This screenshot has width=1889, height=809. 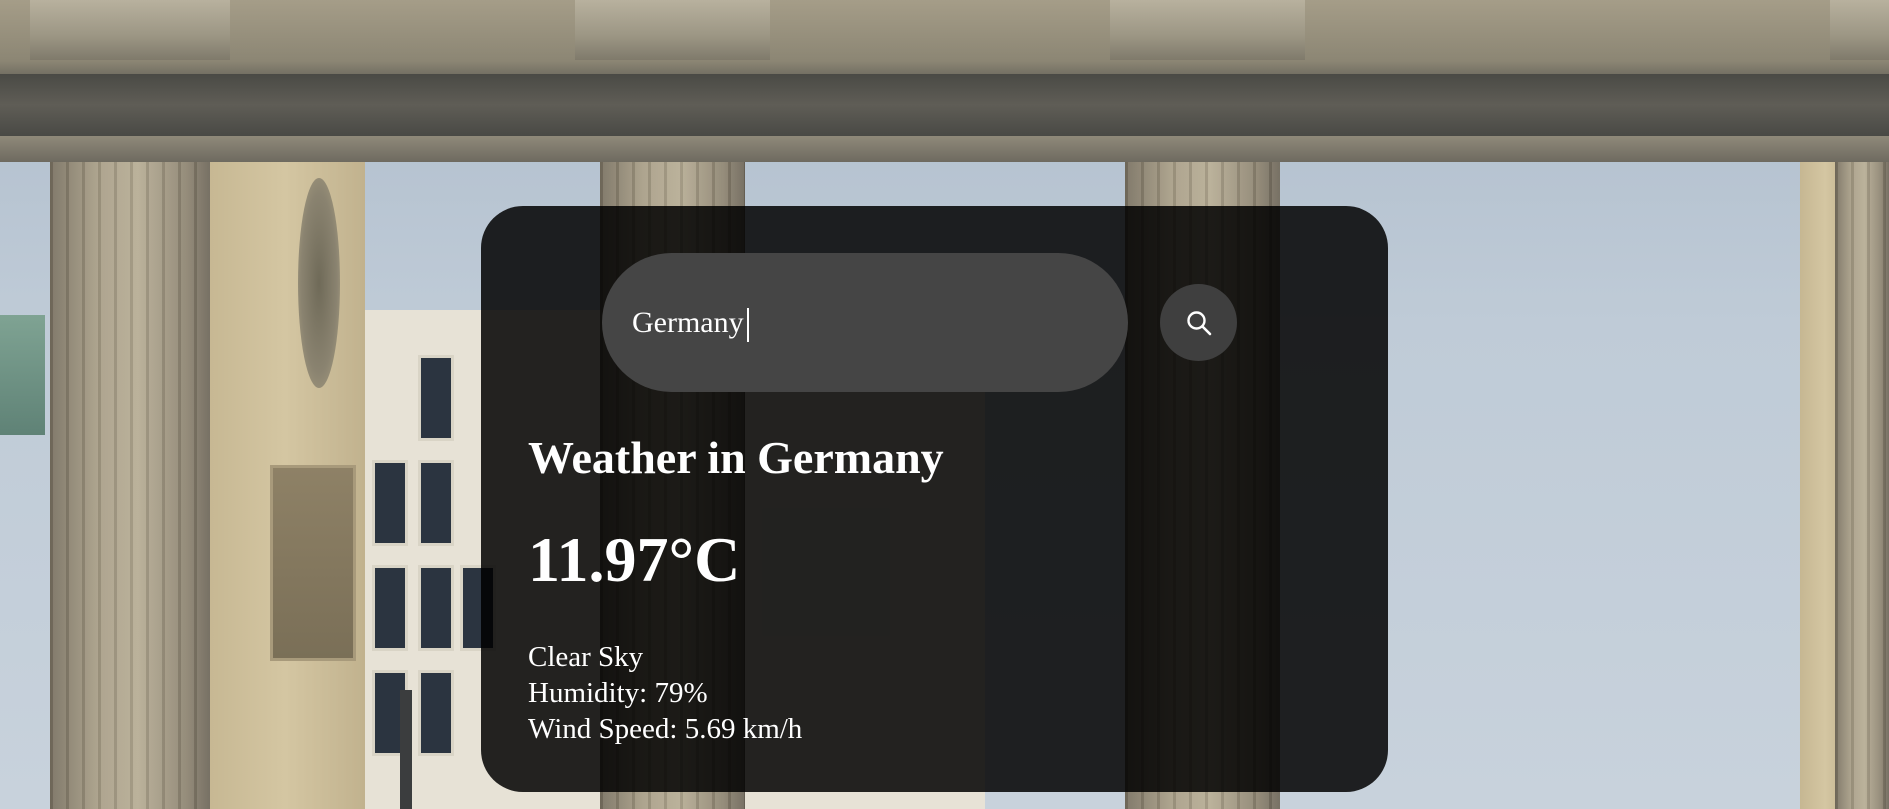 What do you see at coordinates (313, 563) in the screenshot?
I see `background-relief` at bounding box center [313, 563].